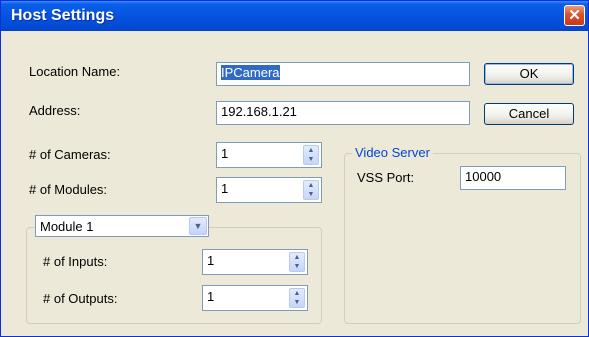 The height and width of the screenshot is (337, 589). I want to click on window-title: Host Settings, so click(63, 15).